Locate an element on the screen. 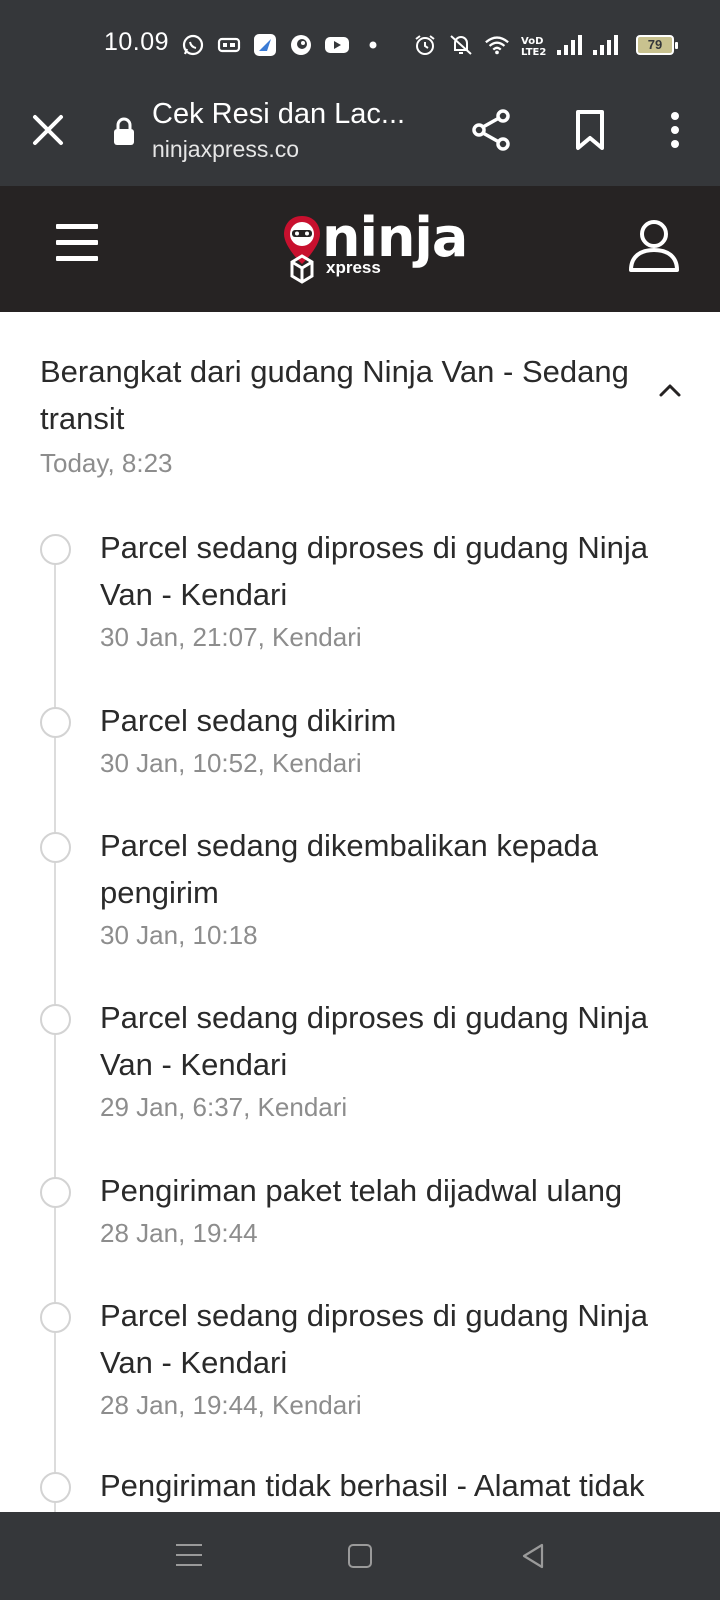 Image resolution: width=720 pixels, height=1600 pixels. latest-status-time: Today, 8:23 is located at coordinates (106, 463).